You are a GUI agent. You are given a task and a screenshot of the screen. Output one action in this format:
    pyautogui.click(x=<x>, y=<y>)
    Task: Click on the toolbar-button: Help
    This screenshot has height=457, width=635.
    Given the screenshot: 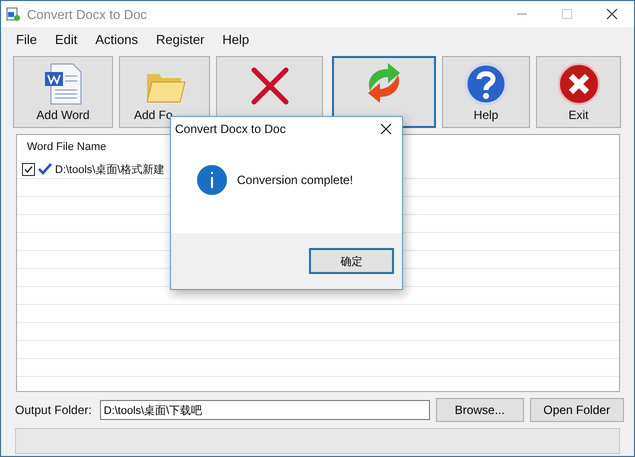 What is the action you would take?
    pyautogui.click(x=486, y=92)
    